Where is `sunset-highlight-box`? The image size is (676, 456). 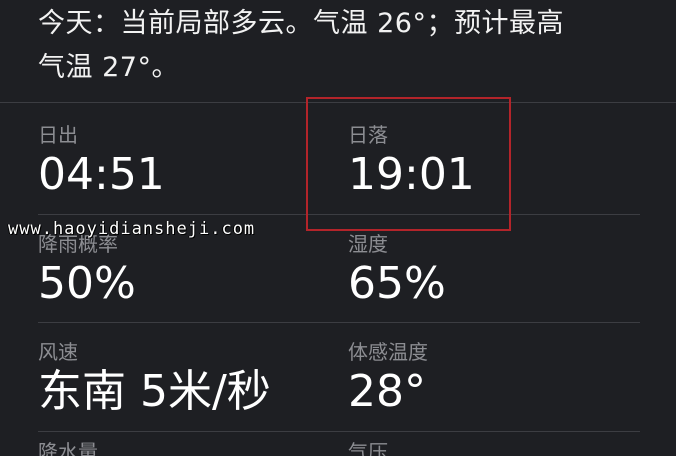
sunset-highlight-box is located at coordinates (408, 164).